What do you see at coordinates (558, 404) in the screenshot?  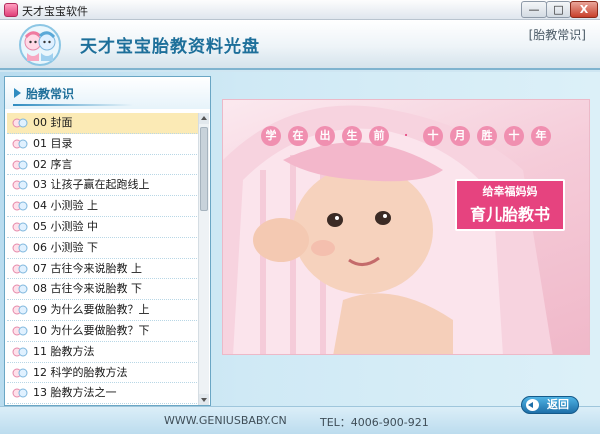 I see `back-button-label: 返回` at bounding box center [558, 404].